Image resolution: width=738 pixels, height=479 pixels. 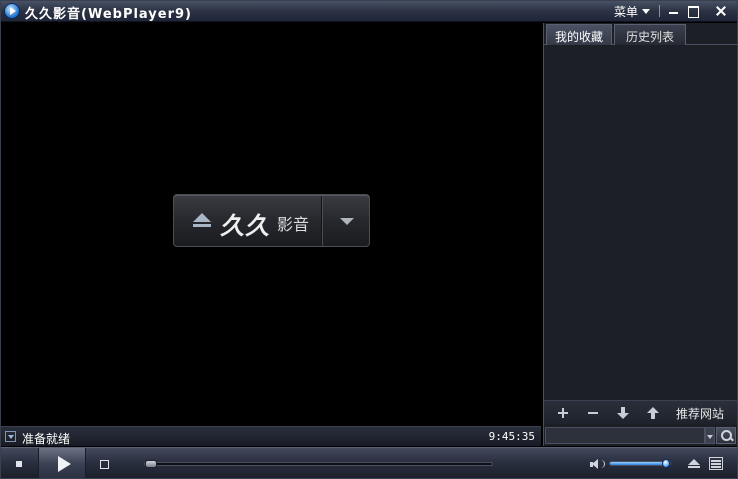 What do you see at coordinates (369, 11) in the screenshot?
I see `title-bar: 久久影音(WebPlayer9) 菜单` at bounding box center [369, 11].